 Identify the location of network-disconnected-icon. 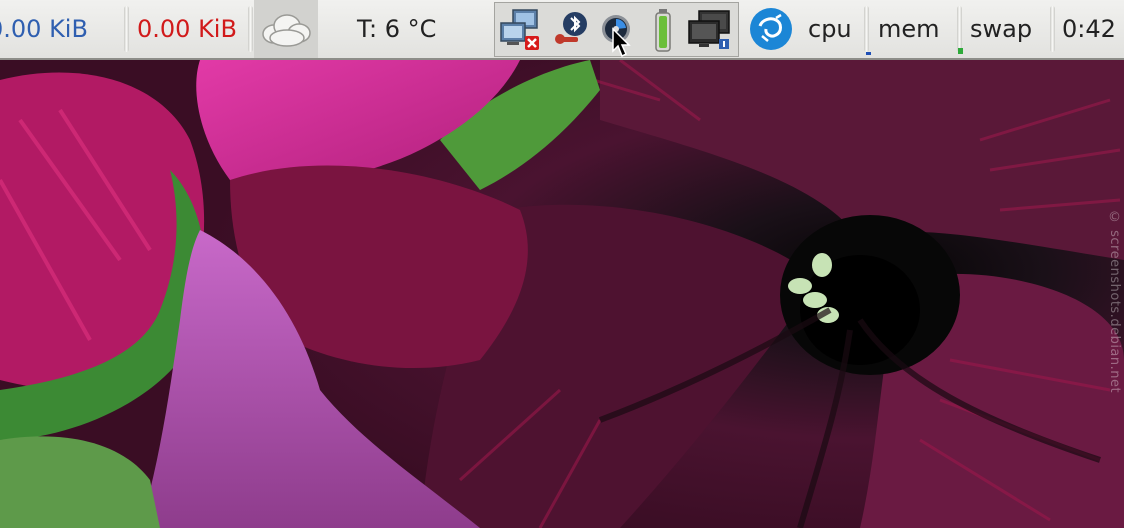
(522, 30).